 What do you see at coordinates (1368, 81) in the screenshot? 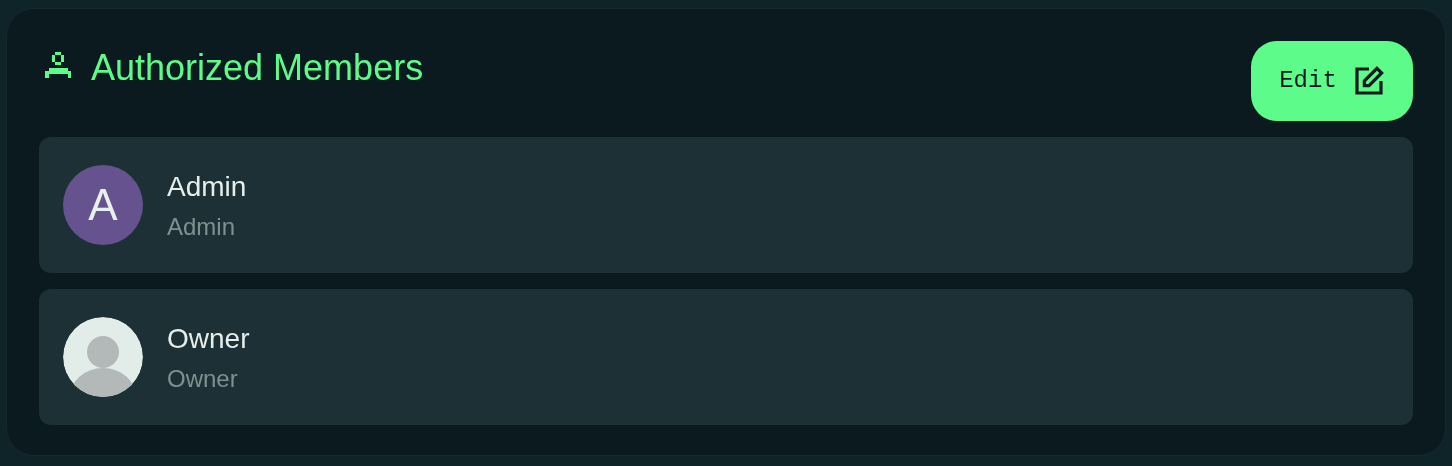
I see `edit-icon` at bounding box center [1368, 81].